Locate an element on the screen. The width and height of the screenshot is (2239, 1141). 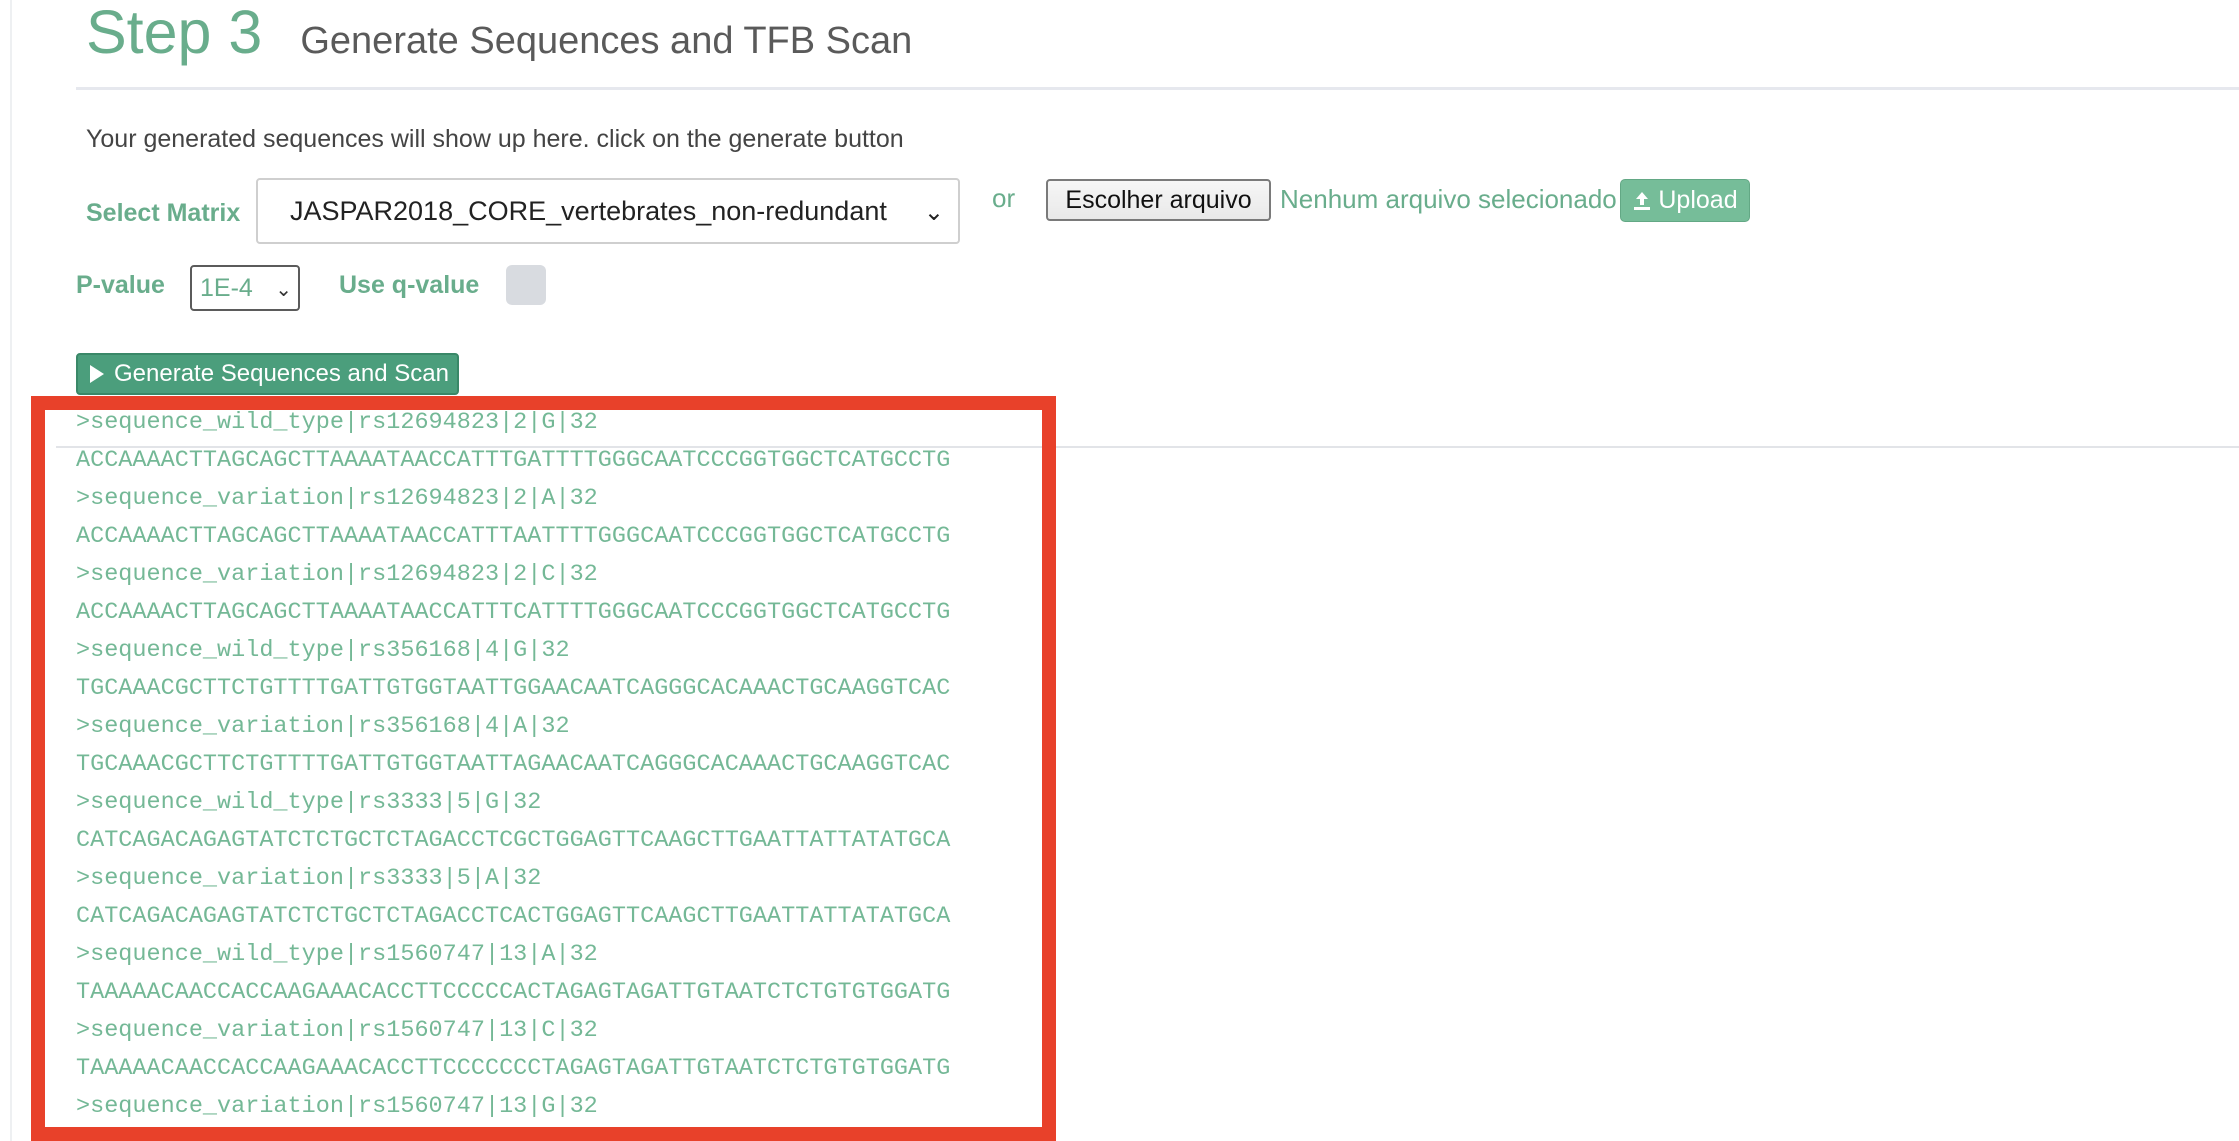
sequence-header: >sequence_wild_type|rs12694823|2|G|32 is located at coordinates (337, 422).